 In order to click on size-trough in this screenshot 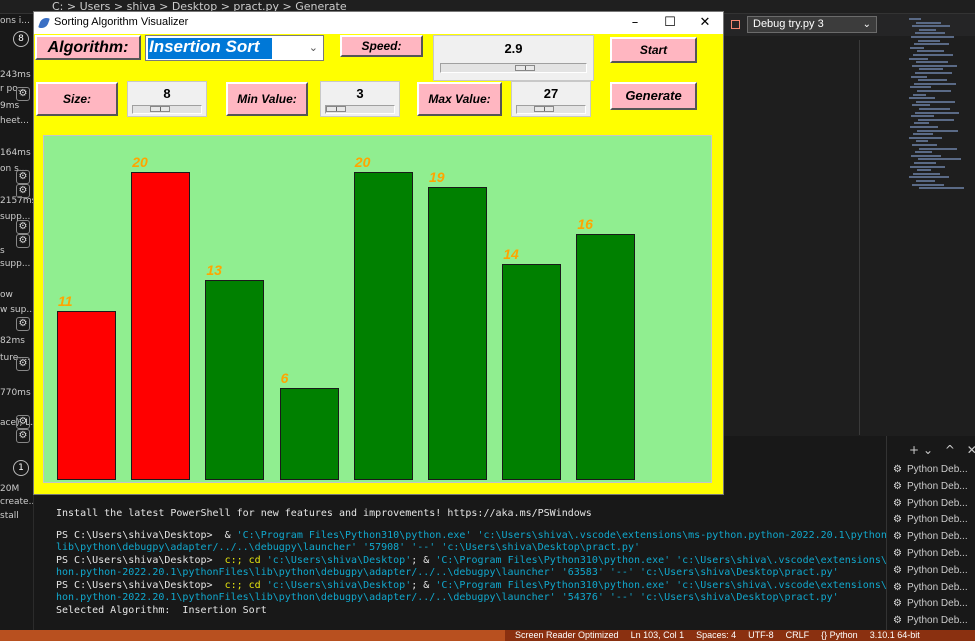, I will do `click(167, 109)`.